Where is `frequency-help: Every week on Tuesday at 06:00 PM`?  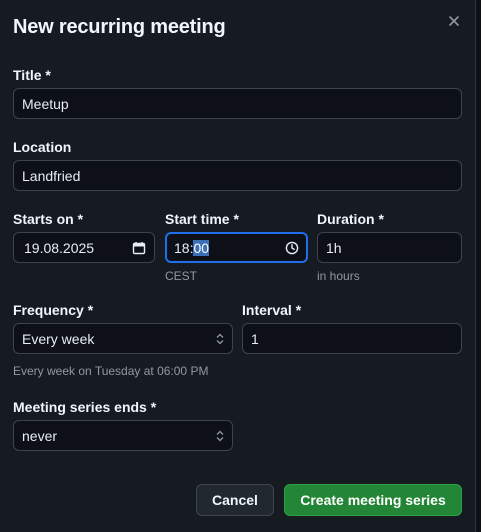 frequency-help: Every week on Tuesday at 06:00 PM is located at coordinates (111, 371).